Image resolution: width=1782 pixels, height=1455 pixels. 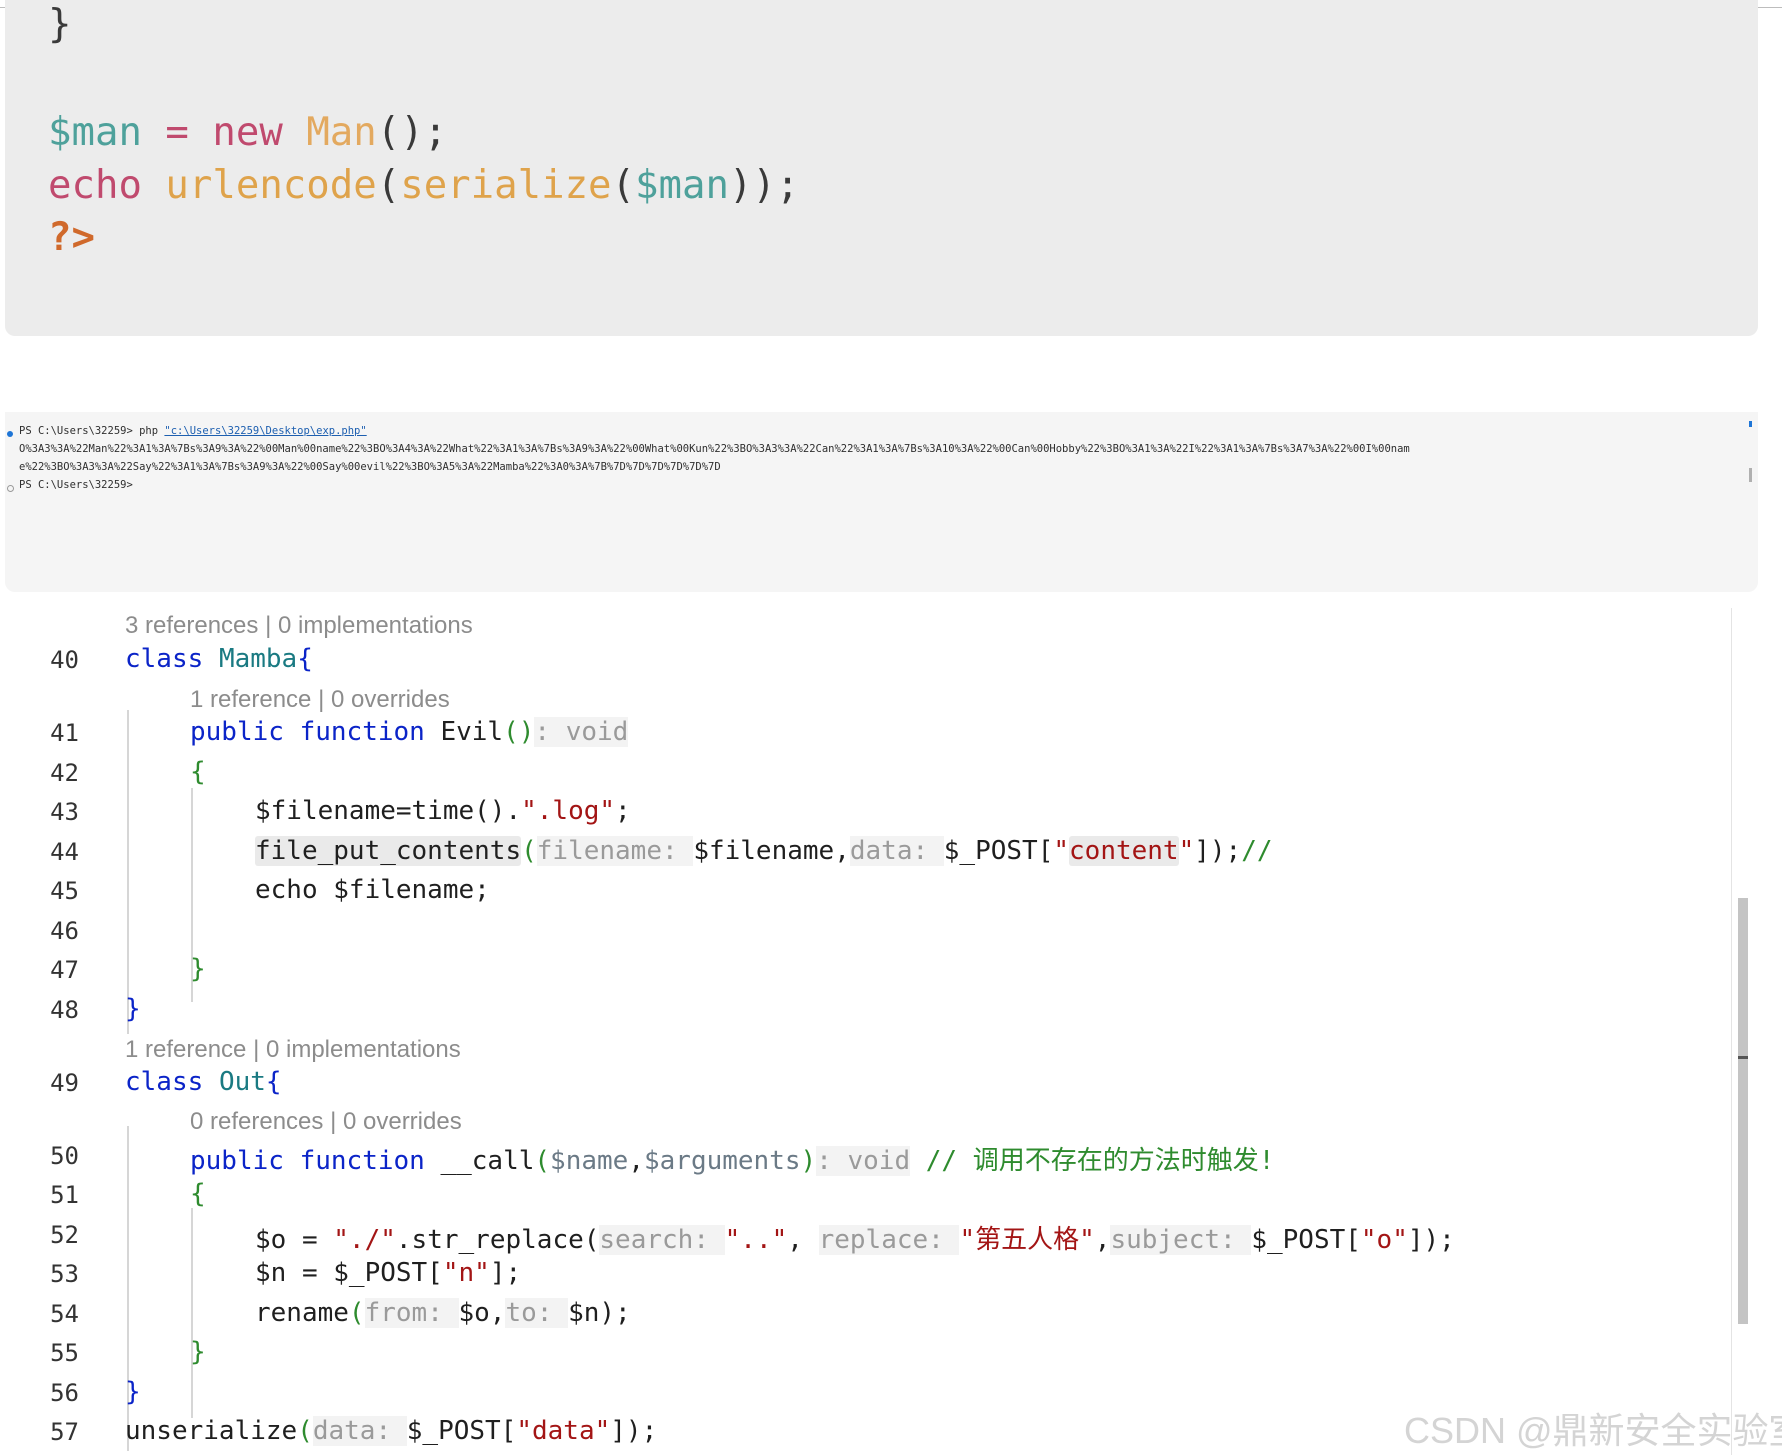 What do you see at coordinates (482, 1313) in the screenshot?
I see `token-arg: $o,` at bounding box center [482, 1313].